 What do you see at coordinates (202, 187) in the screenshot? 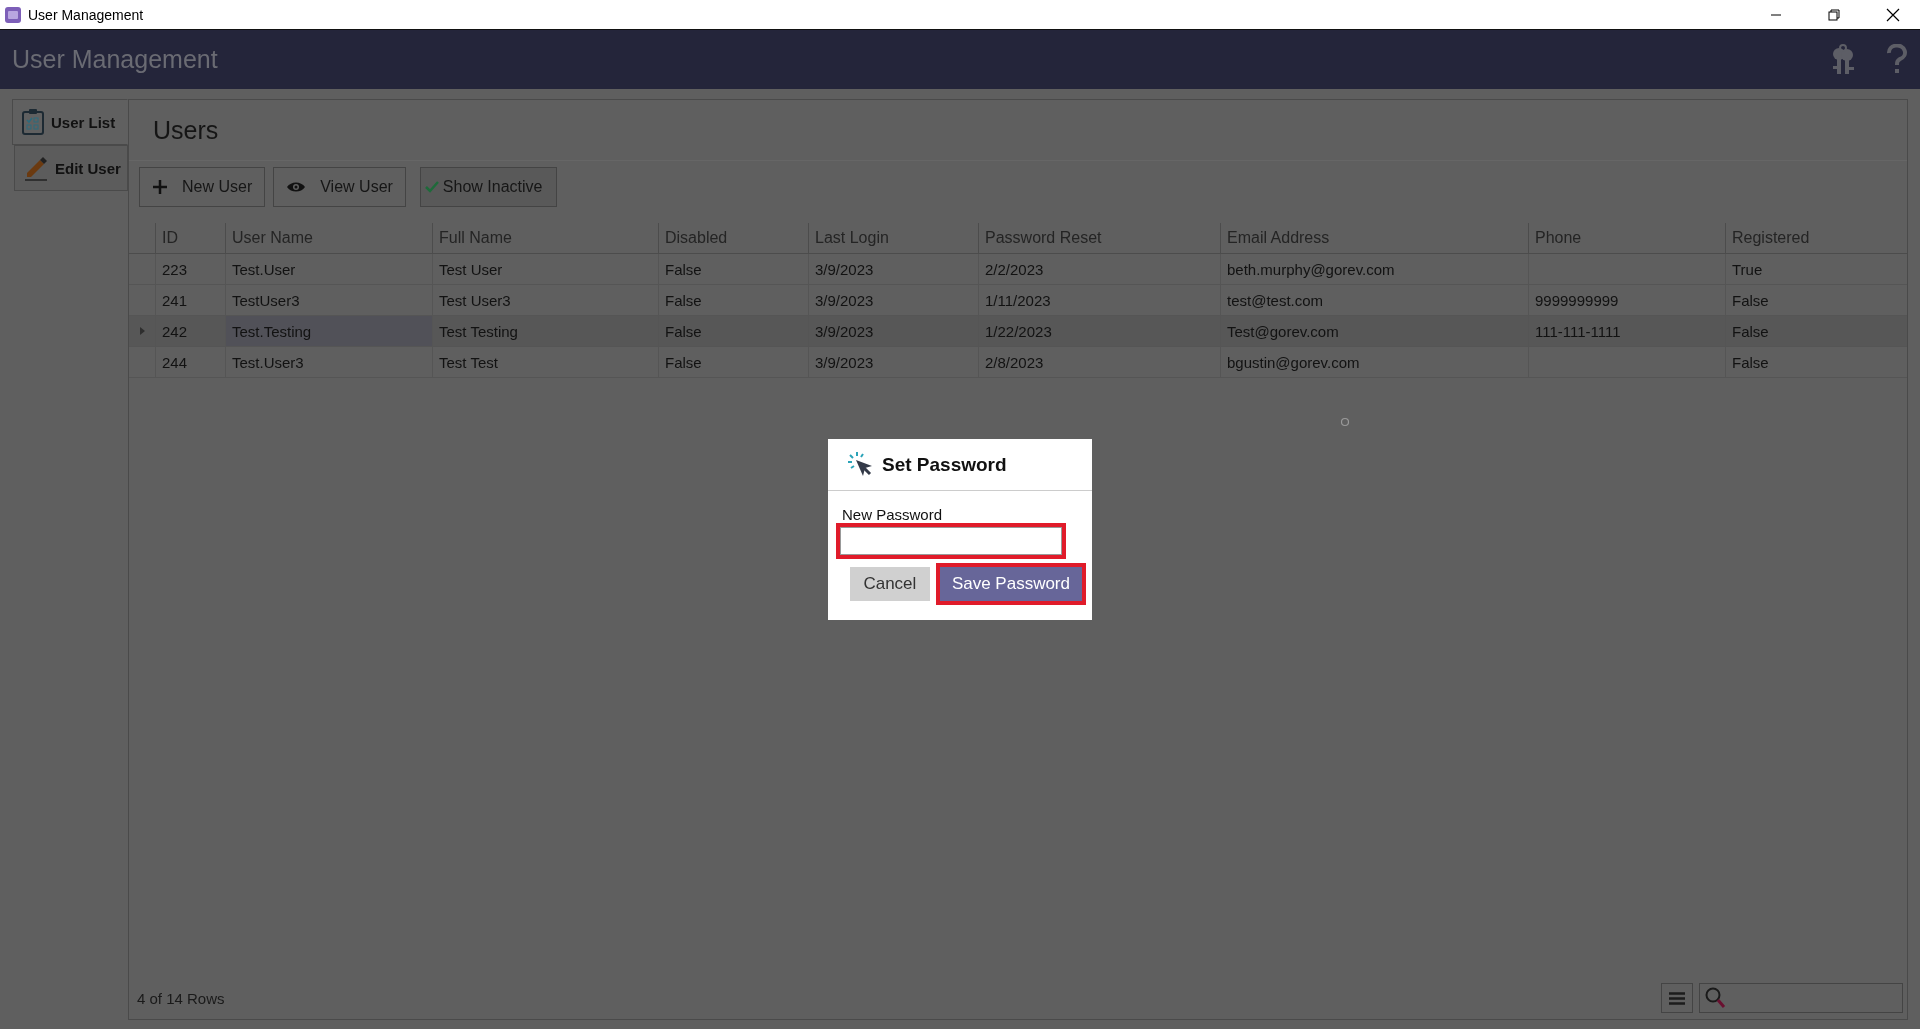
I see `toolbar-button: New User` at bounding box center [202, 187].